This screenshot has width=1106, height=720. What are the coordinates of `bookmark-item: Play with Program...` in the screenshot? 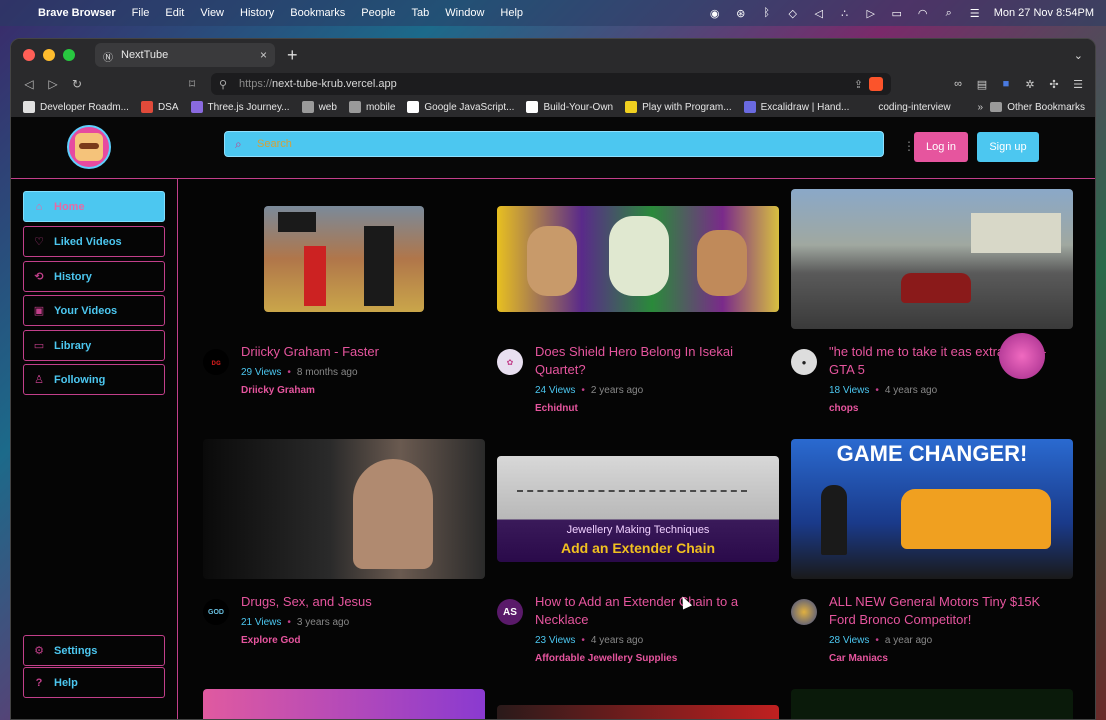 It's located at (678, 107).